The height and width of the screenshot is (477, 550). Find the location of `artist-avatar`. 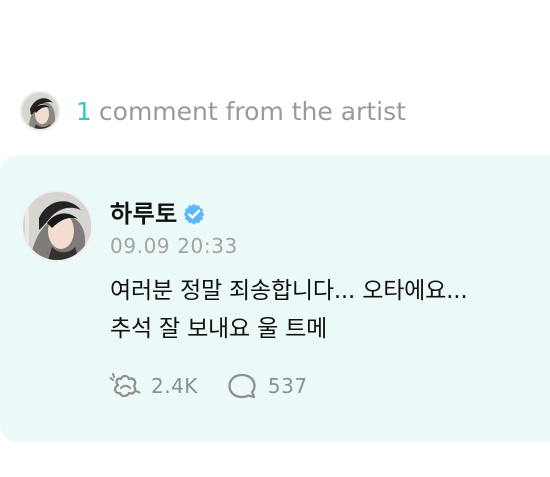

artist-avatar is located at coordinates (57, 226).